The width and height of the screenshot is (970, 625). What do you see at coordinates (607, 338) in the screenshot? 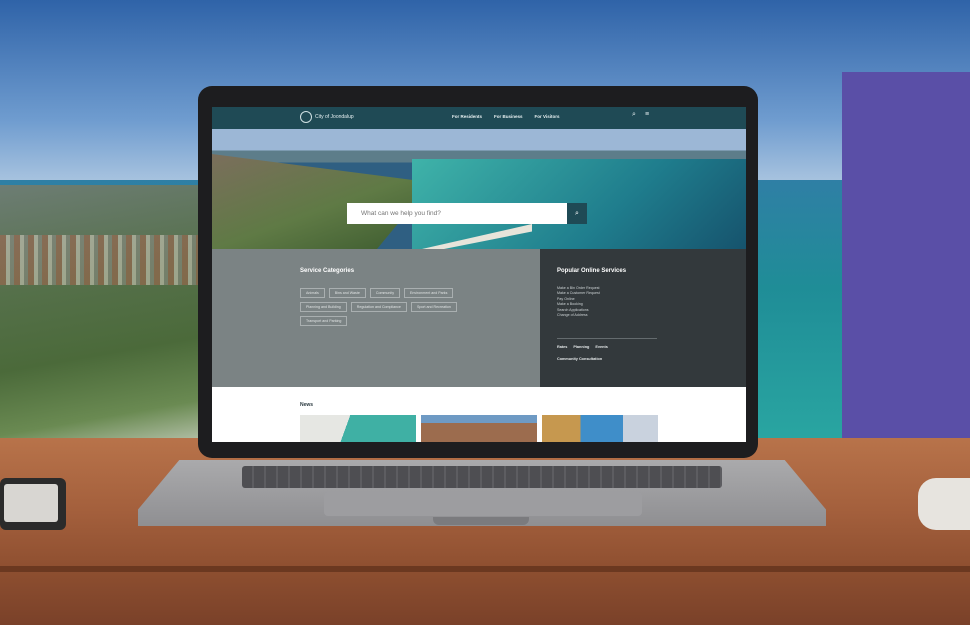
I see `divider` at bounding box center [607, 338].